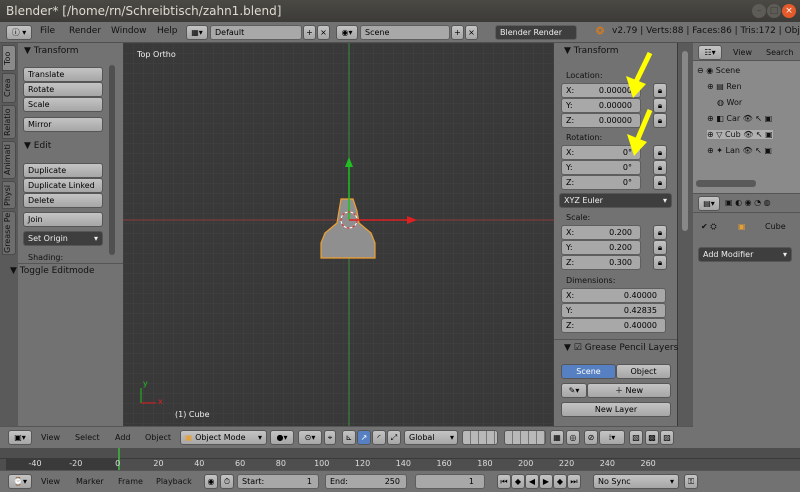 The image size is (800, 492). I want to click on pivot-point-icon: ⊙▾, so click(310, 437).